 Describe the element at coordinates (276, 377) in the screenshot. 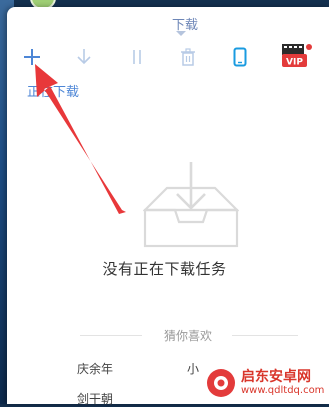

I see `watermark-name: 启东安卓网` at that location.